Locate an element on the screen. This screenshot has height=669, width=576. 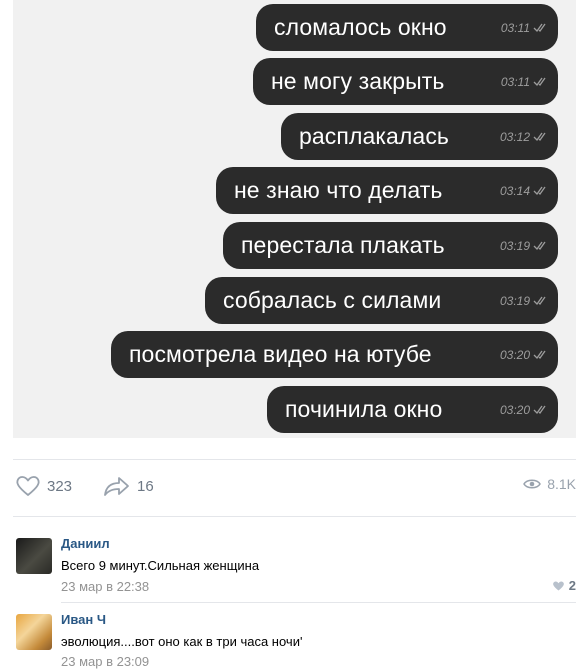
message-meta: 03:12 is located at coordinates (516, 137).